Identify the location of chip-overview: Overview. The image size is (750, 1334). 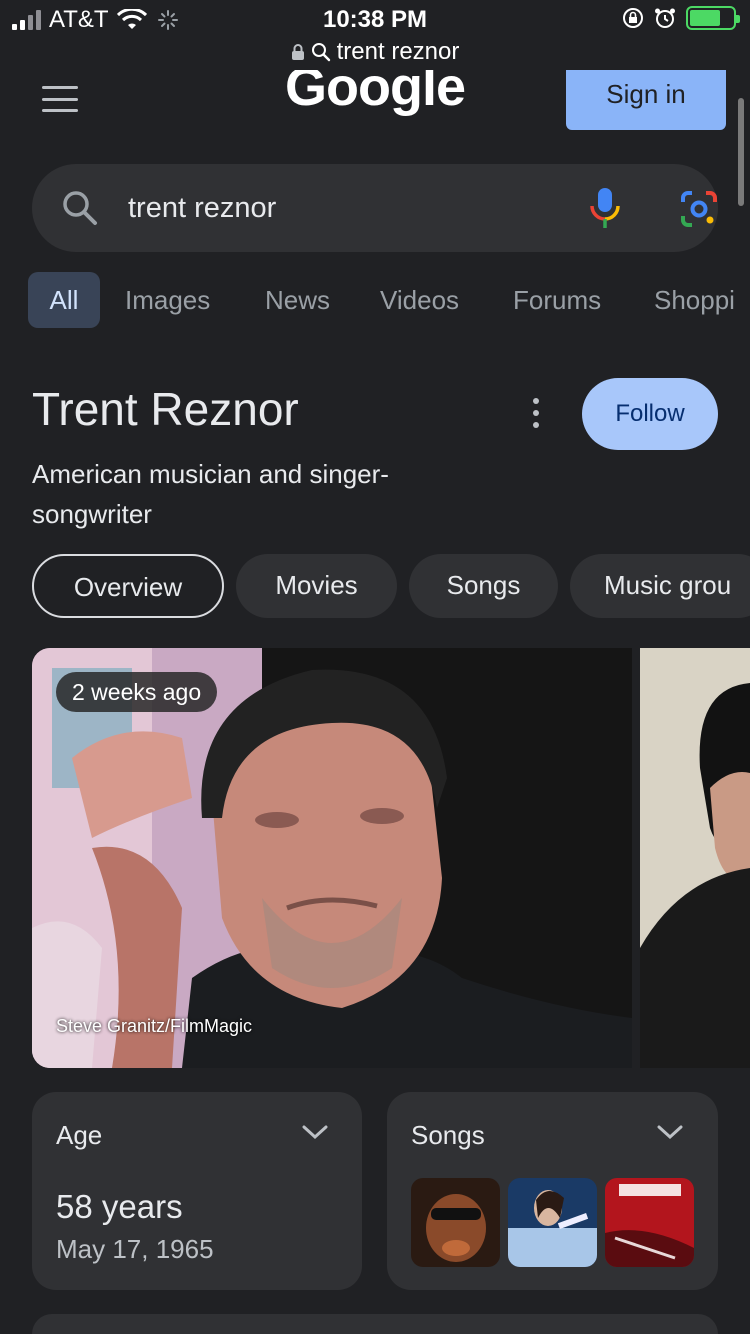
(128, 586).